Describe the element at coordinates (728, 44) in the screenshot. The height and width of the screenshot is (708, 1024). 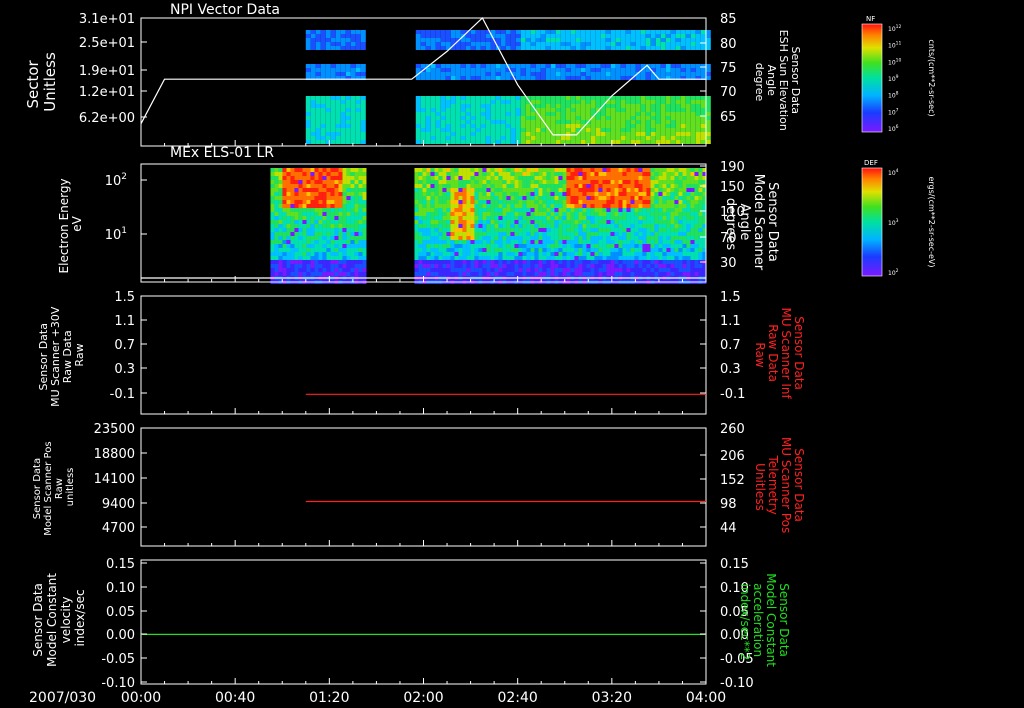
I see `right-tick-label: 80` at that location.